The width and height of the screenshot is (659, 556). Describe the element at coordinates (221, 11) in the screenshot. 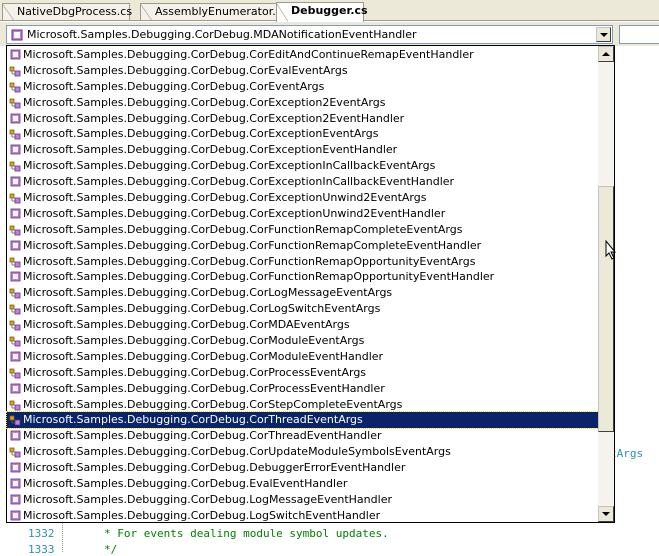

I see `tab-label: AssemblyEnumerator.cs` at that location.